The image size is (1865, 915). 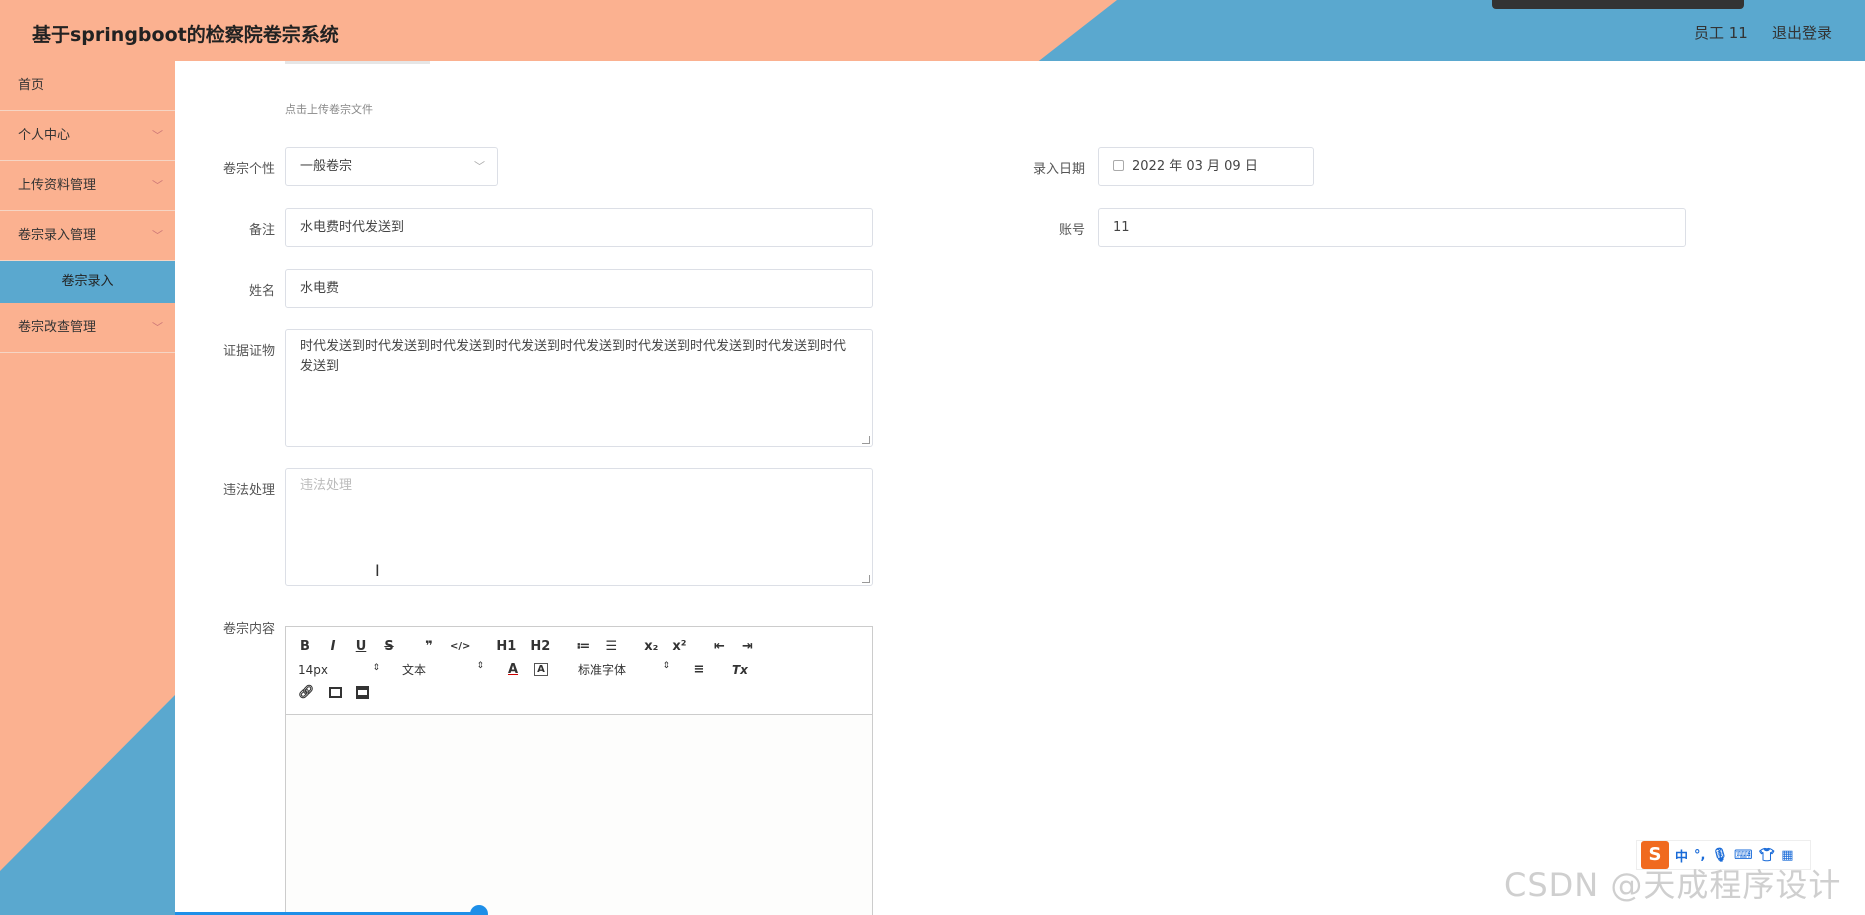 I want to click on name-value: 水电费, so click(x=320, y=288).